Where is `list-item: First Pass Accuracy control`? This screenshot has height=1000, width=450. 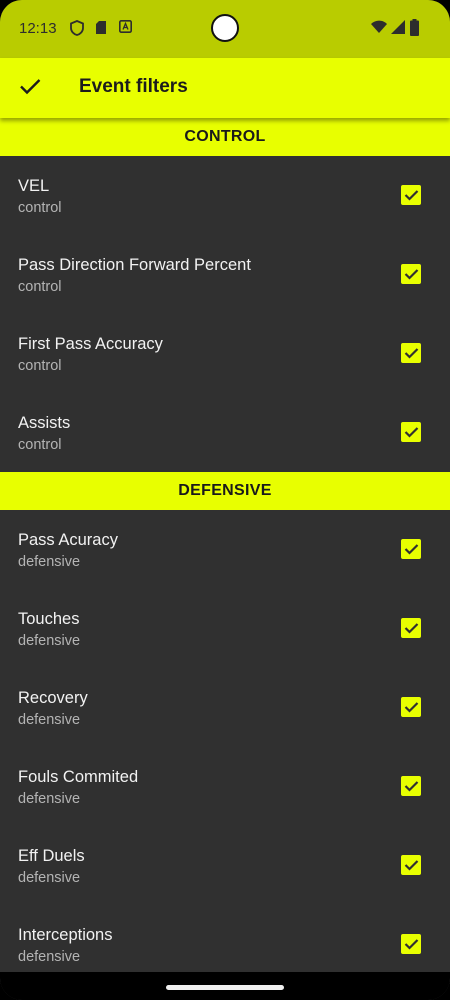 list-item: First Pass Accuracy control is located at coordinates (225, 353).